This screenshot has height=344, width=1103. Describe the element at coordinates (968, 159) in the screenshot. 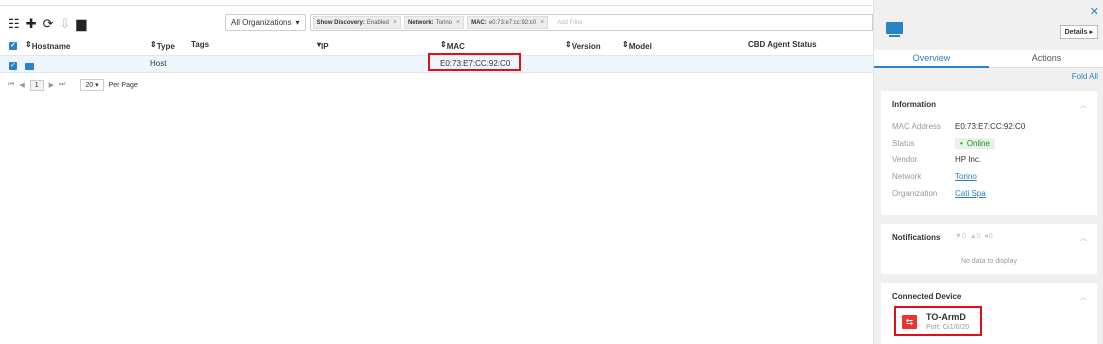

I see `info-value-vendor: HP Inc.` at that location.